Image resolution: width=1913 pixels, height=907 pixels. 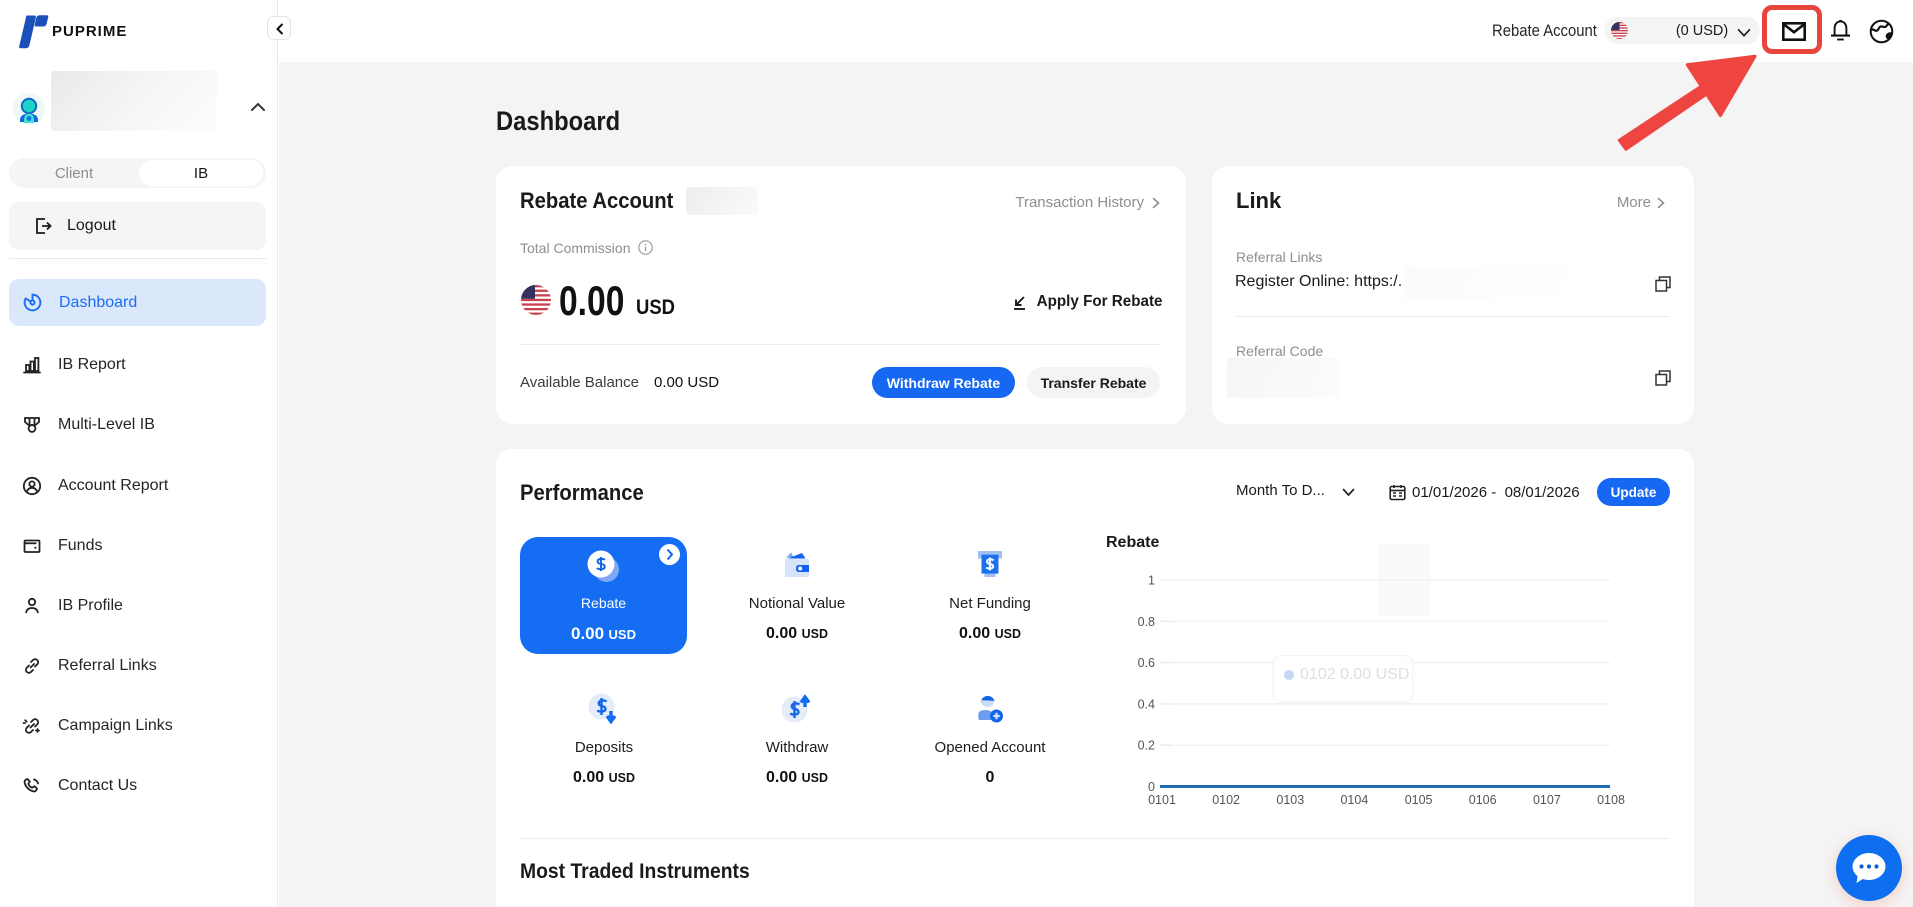 What do you see at coordinates (1146, 746) in the screenshot?
I see `svg-text: 0.2` at bounding box center [1146, 746].